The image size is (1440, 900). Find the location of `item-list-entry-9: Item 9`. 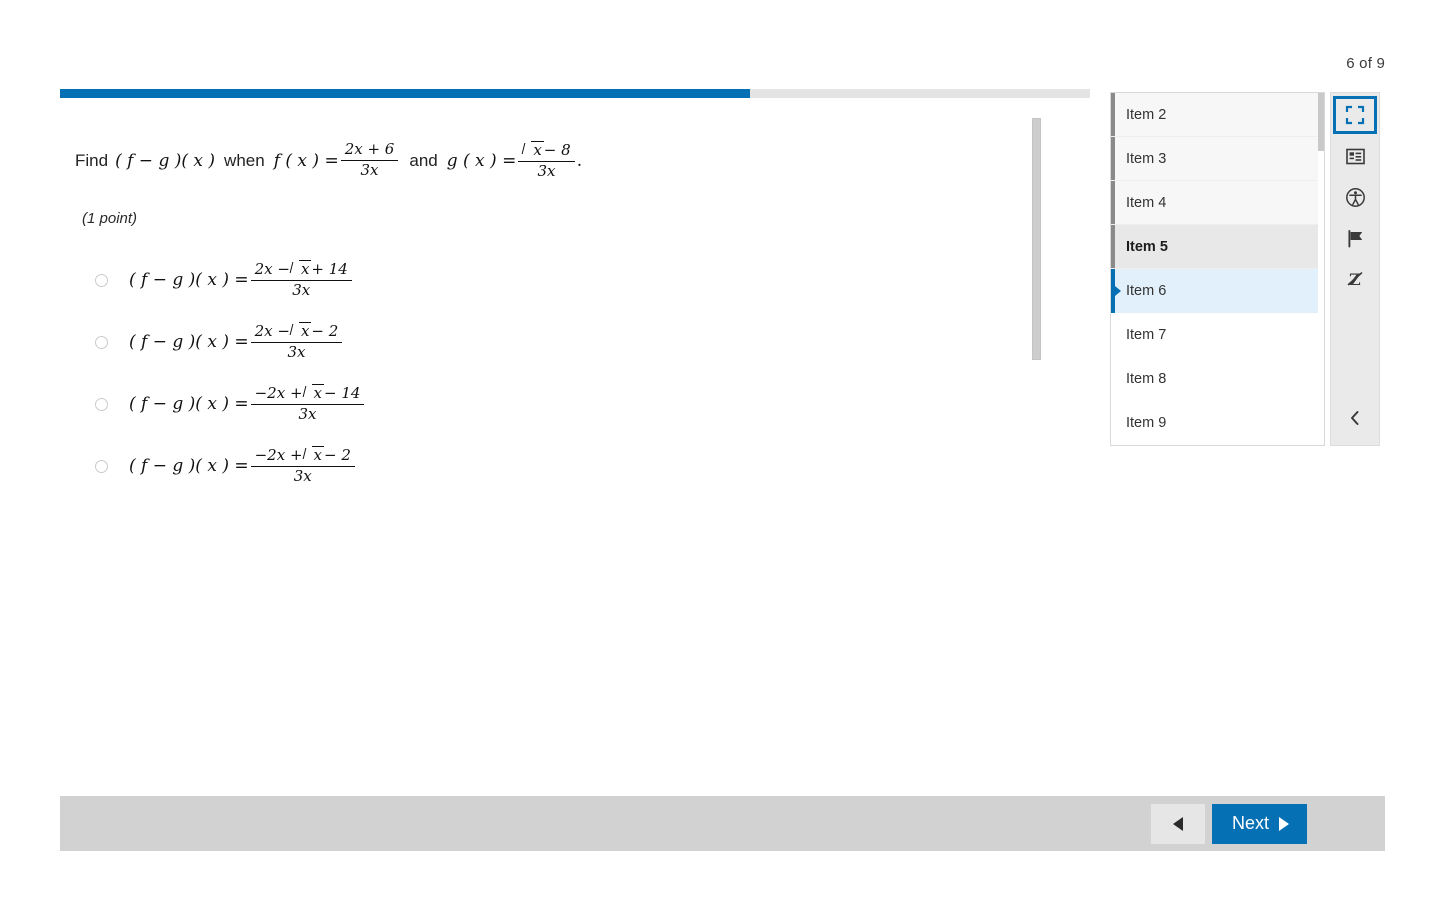

item-list-entry-9: Item 9 is located at coordinates (1217, 423).